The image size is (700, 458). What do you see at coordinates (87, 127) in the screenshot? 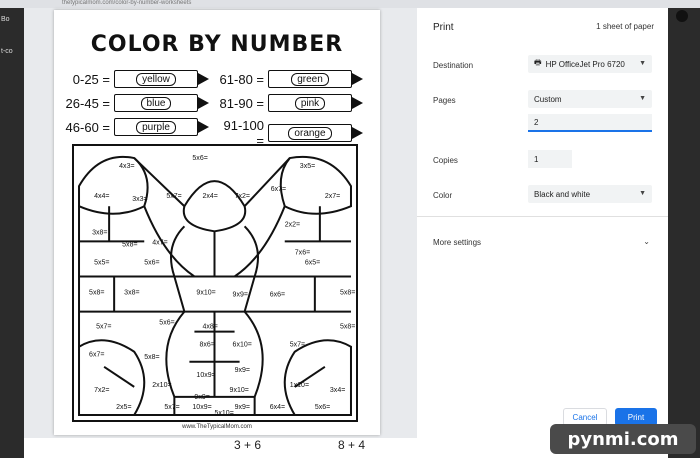
I see `legend-range: 46-60 =` at bounding box center [87, 127].